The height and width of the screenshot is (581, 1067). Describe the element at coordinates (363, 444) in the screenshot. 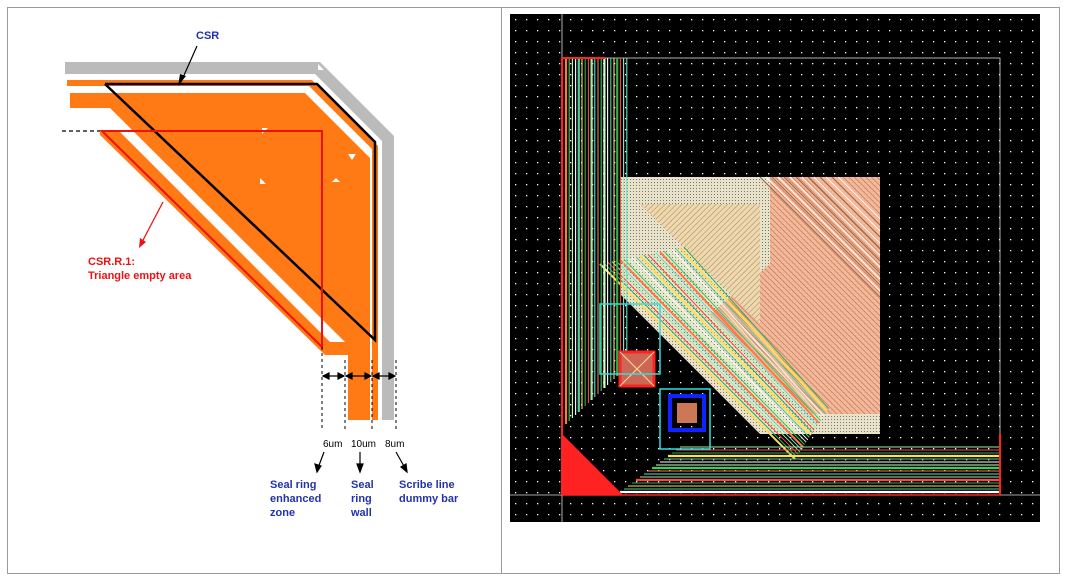

I see `dim-10um-label: 10um` at that location.